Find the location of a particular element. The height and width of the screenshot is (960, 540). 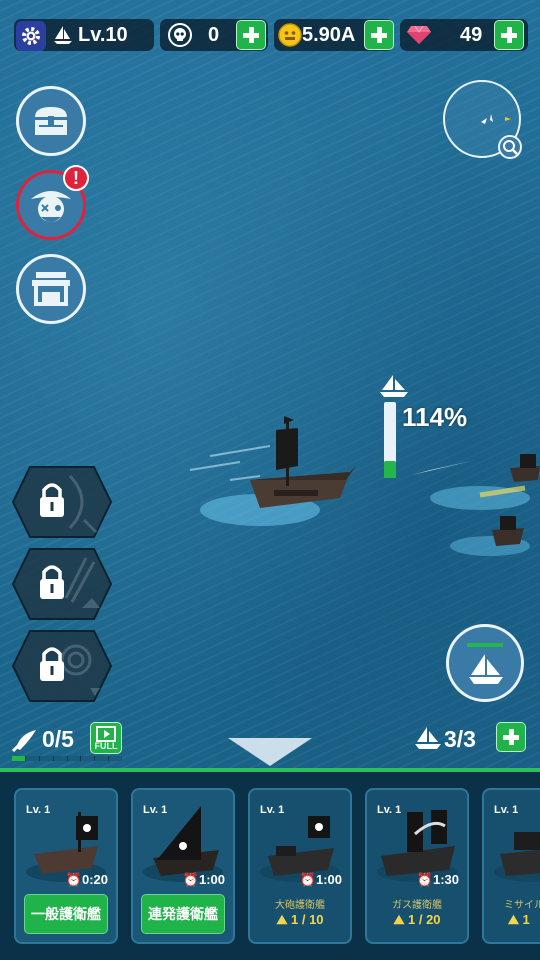

shop-button is located at coordinates (51, 289).